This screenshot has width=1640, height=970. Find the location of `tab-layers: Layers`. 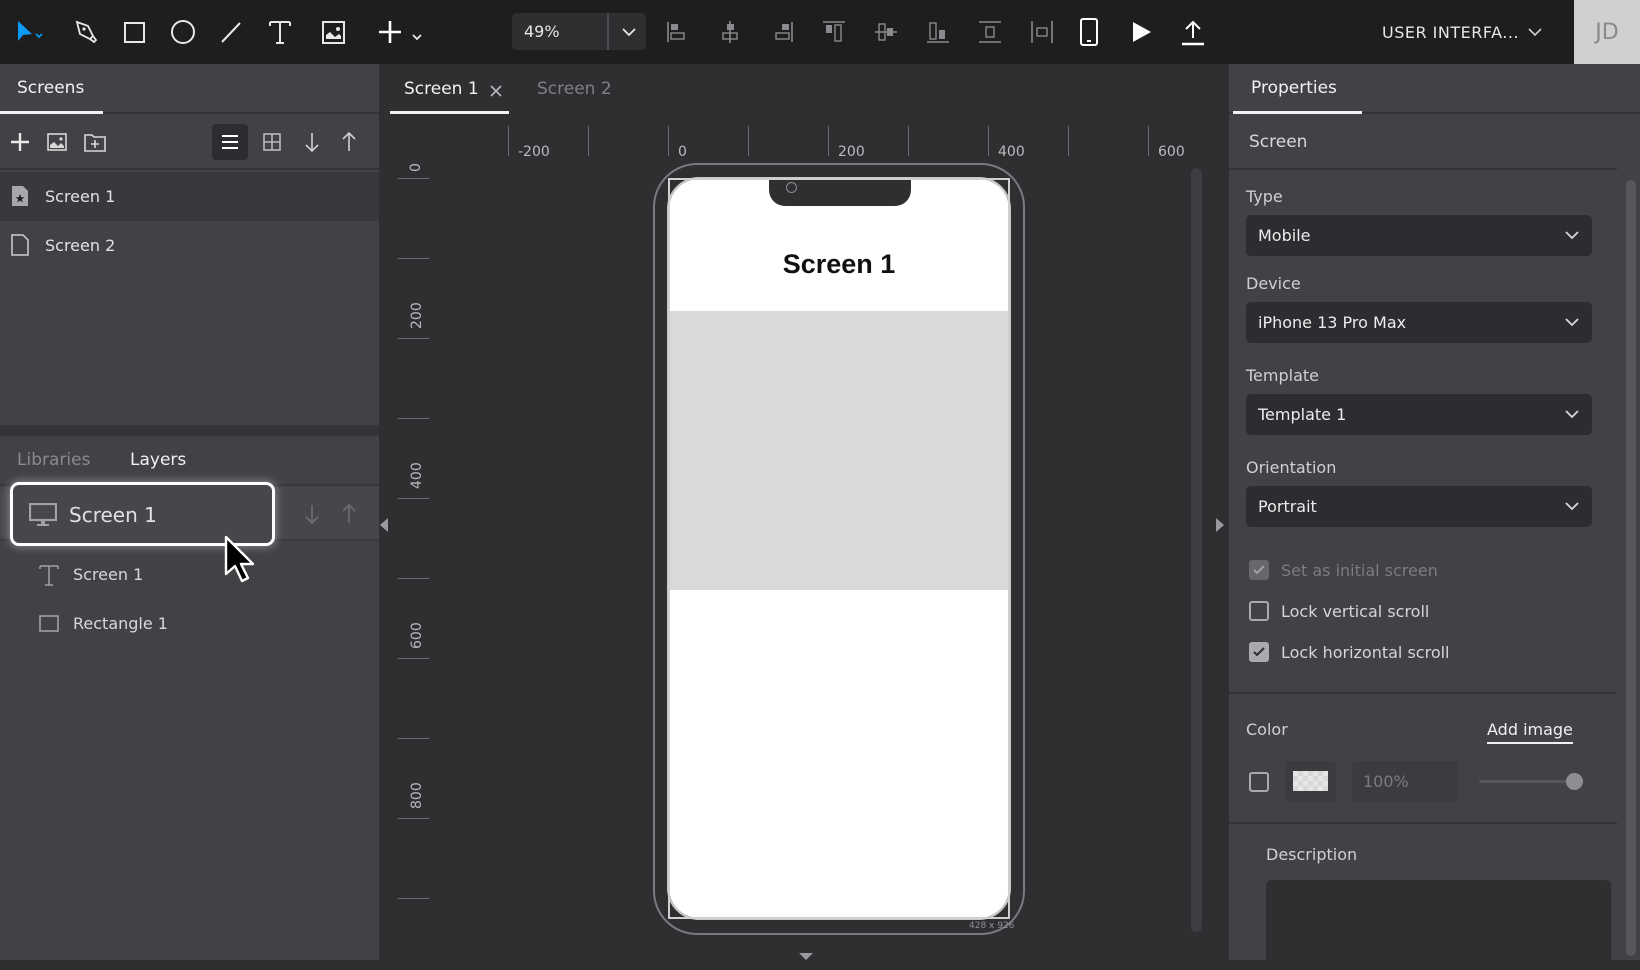

tab-layers: Layers is located at coordinates (158, 460).